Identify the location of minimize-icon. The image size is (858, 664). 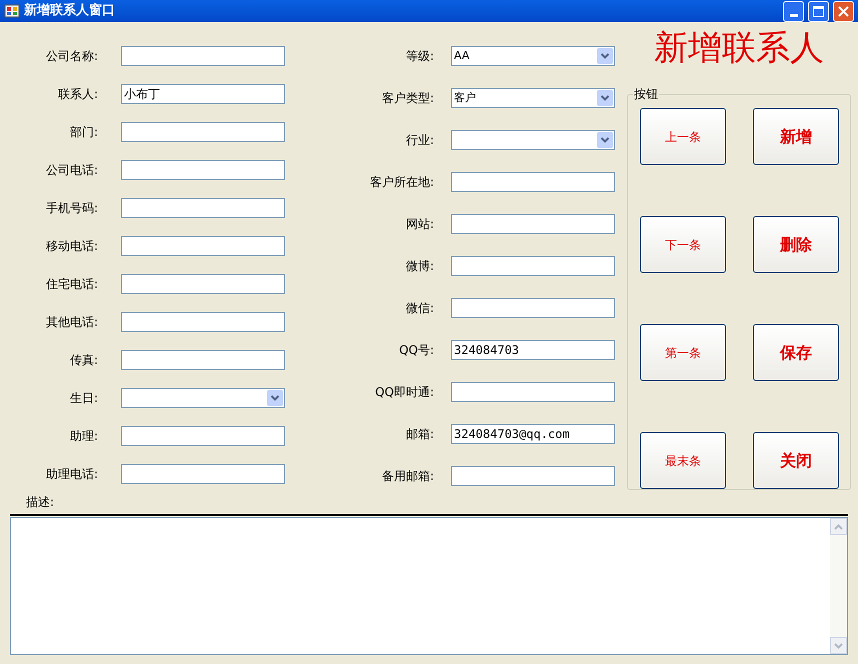
(794, 15).